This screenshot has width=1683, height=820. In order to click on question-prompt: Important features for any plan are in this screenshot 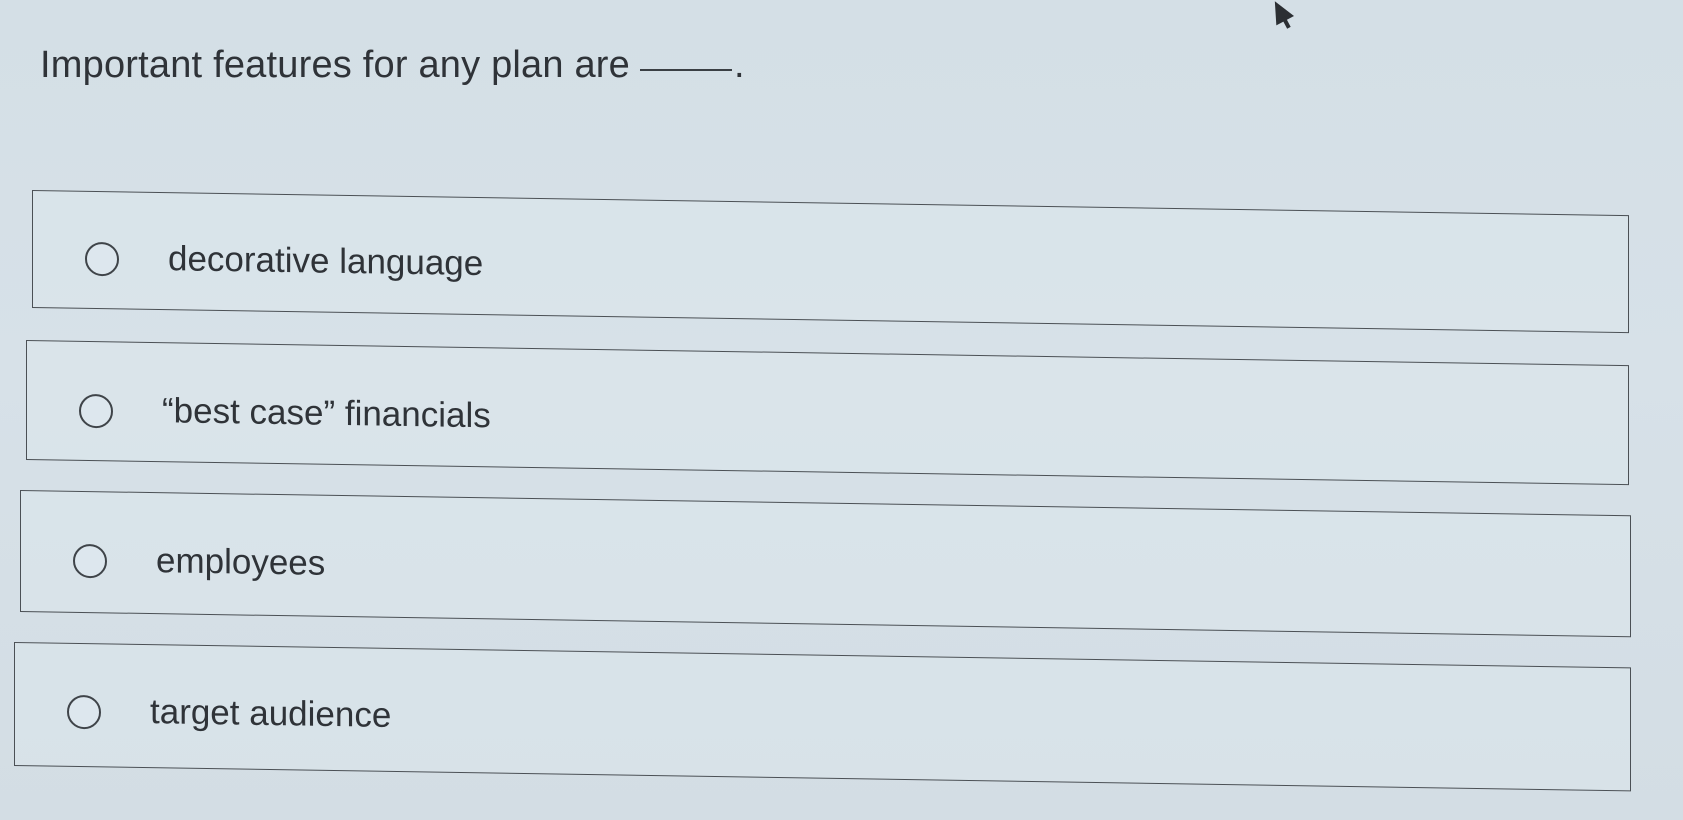, I will do `click(335, 65)`.